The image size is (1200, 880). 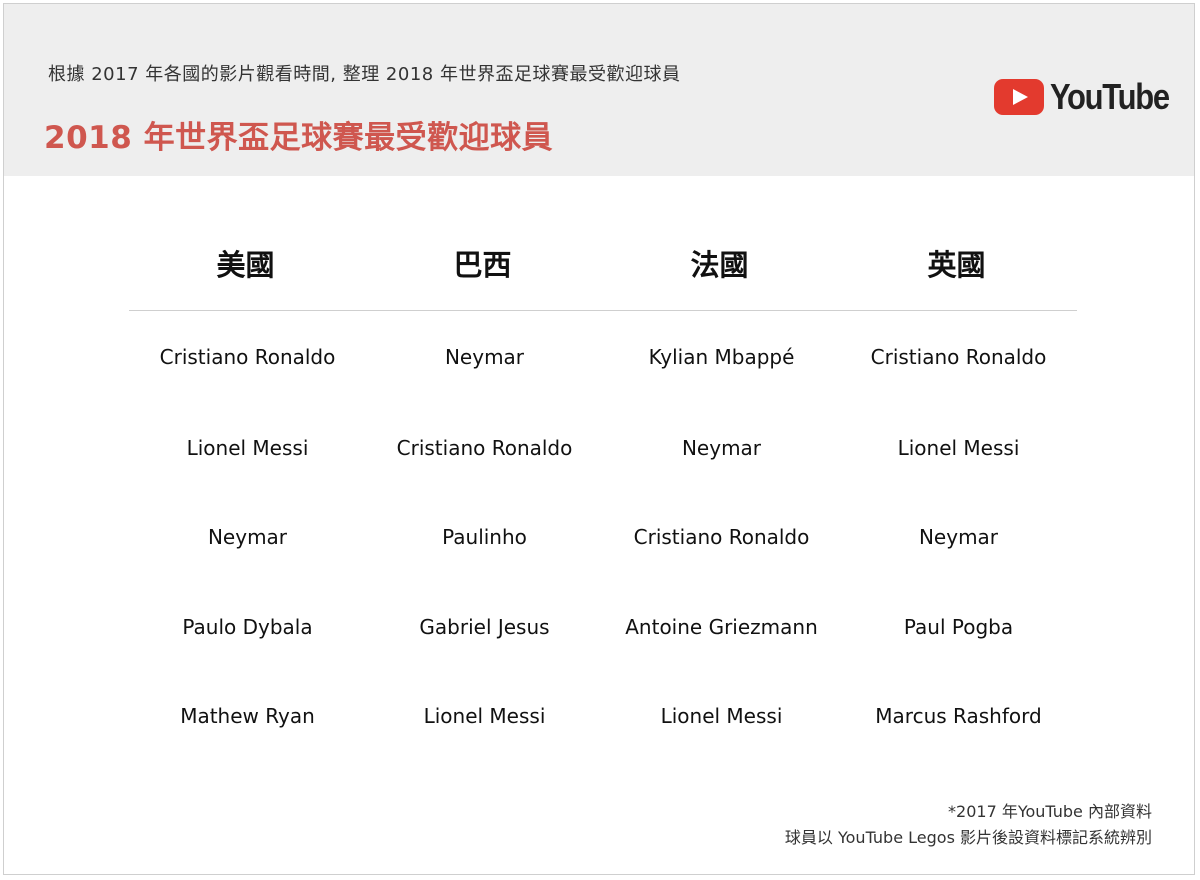 I want to click on youtube-wordmark: YouTube, so click(x=1110, y=96).